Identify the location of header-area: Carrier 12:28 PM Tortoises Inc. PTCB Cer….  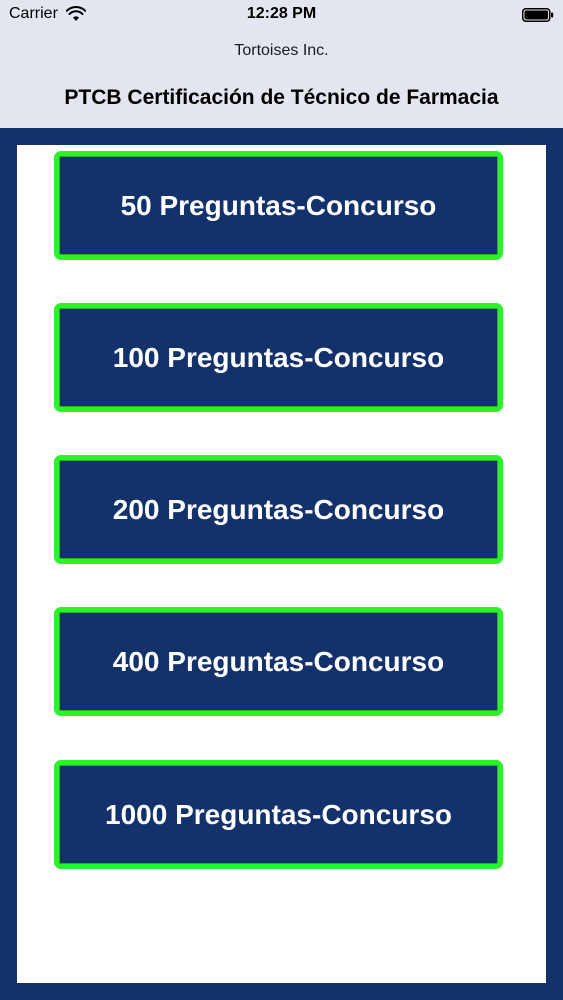
(281, 64).